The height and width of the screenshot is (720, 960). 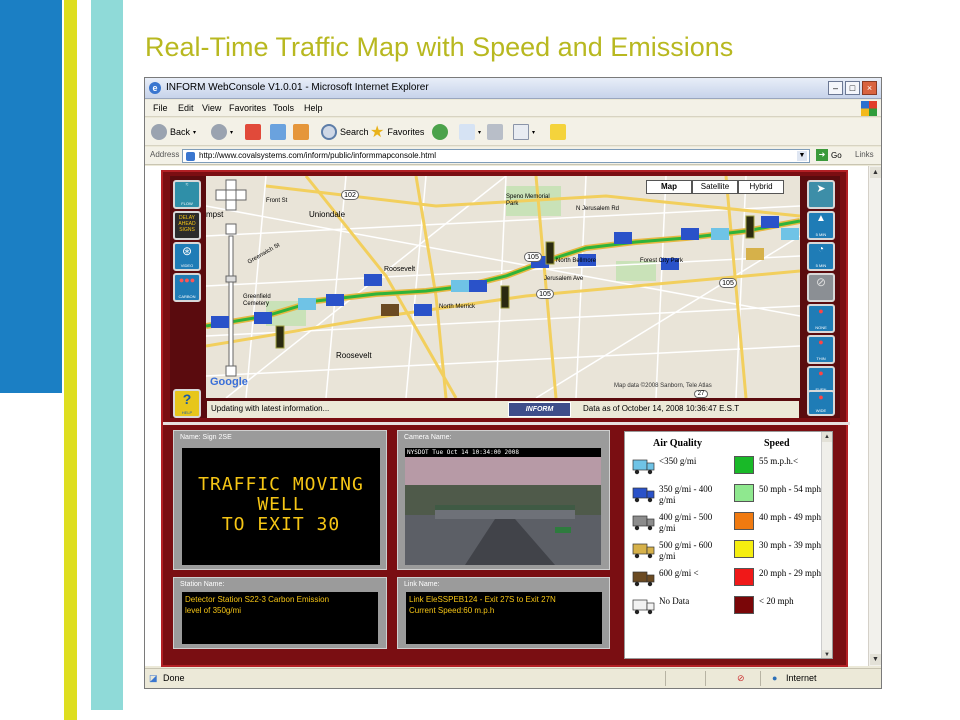 I want to click on messenger-button, so click(x=558, y=132).